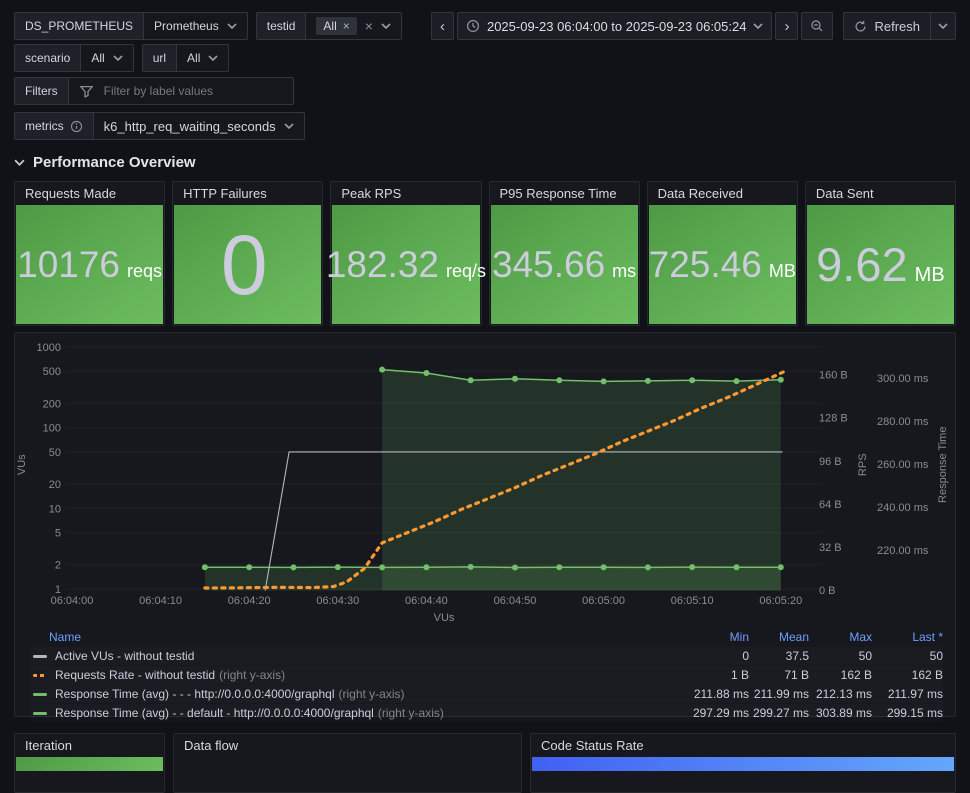 The image size is (970, 793). I want to click on refresh-icon, so click(860, 26).